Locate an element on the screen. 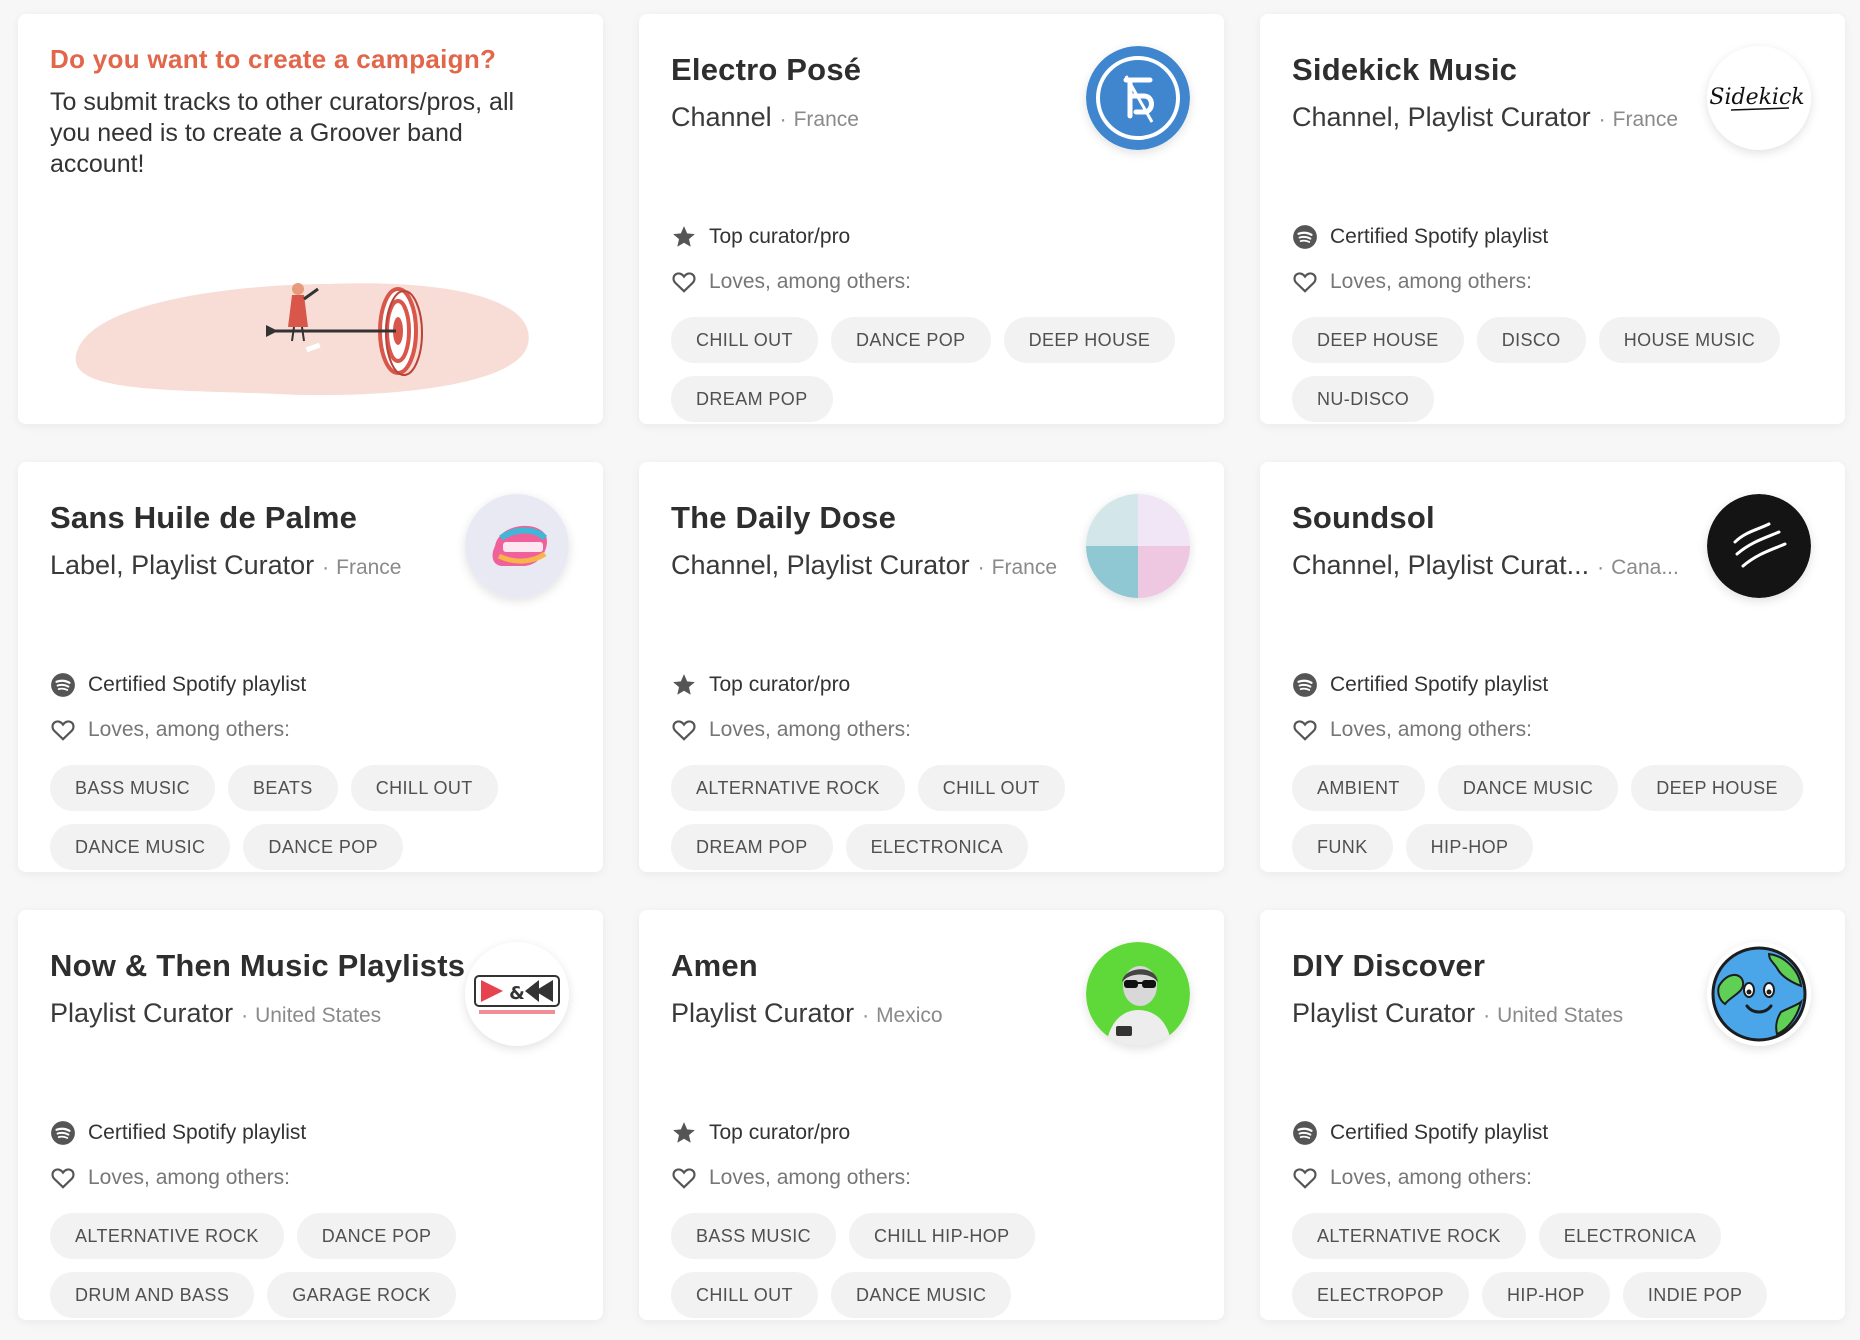 This screenshot has width=1860, height=1340. curator-country: Mexico is located at coordinates (902, 1016).